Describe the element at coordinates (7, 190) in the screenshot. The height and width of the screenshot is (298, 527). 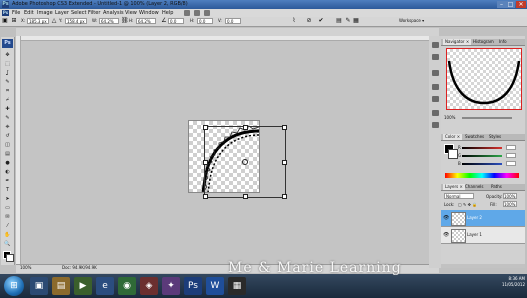
I see `type-tool-icon: T` at that location.